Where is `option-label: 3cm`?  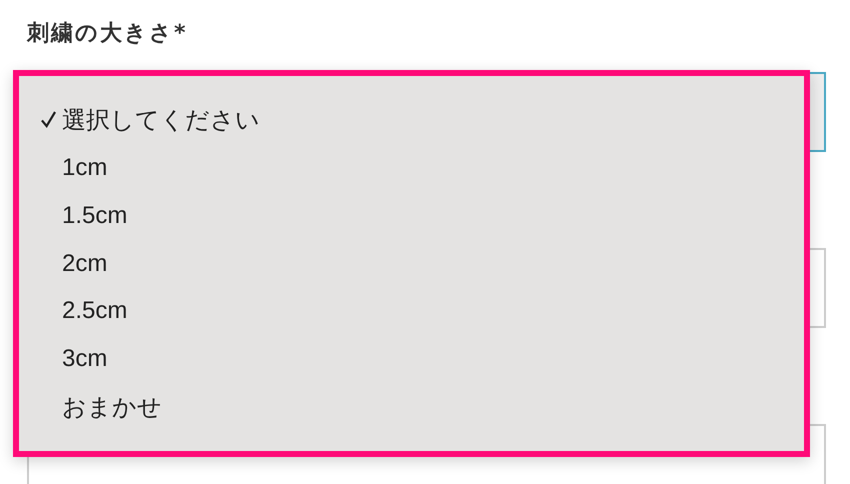 option-label: 3cm is located at coordinates (85, 359).